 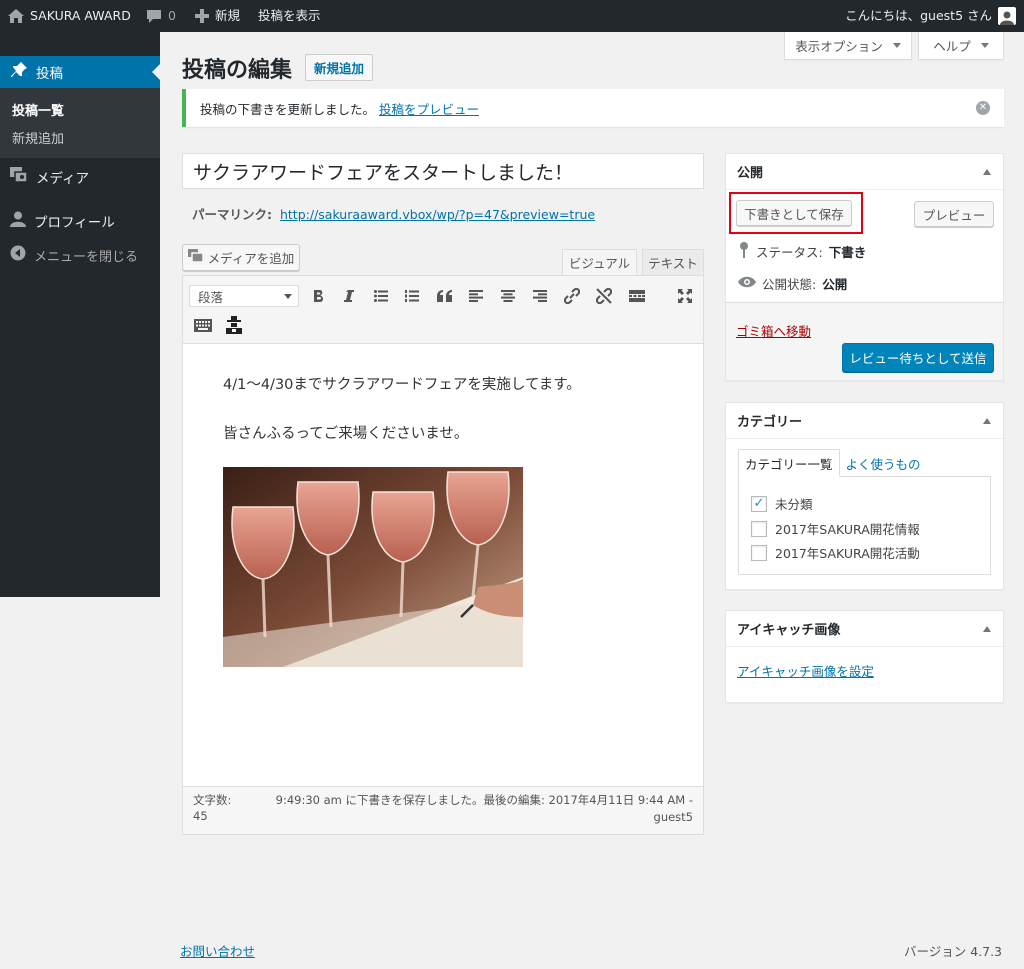 I want to click on featured-image-box-title: アイキャッチ画像, so click(x=864, y=629).